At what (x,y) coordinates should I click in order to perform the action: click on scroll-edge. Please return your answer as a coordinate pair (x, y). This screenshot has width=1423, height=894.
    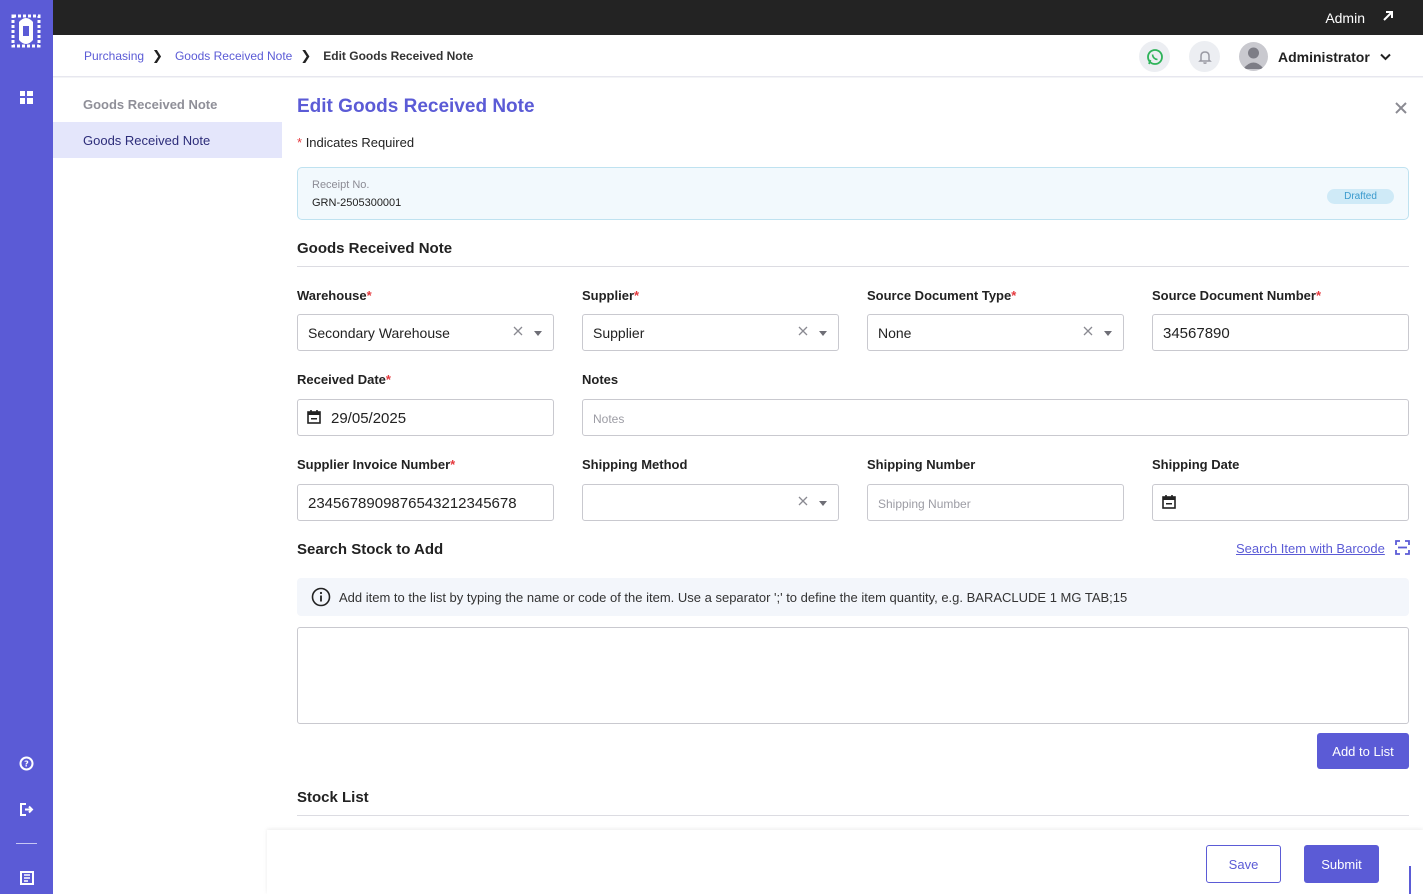
    Looking at the image, I should click on (1410, 880).